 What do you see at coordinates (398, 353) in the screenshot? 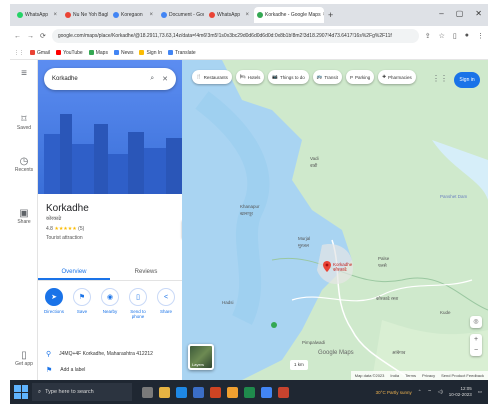
I see `map-label: आंबेगाव` at bounding box center [398, 353].